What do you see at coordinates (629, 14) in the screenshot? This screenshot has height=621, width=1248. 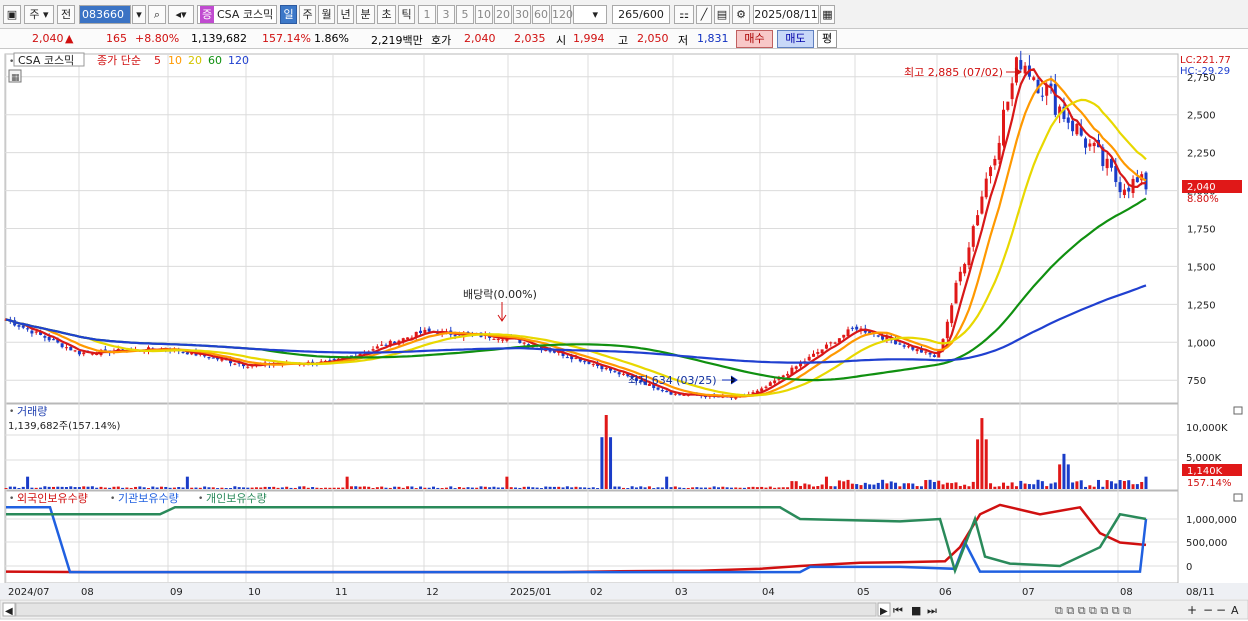 I see `count-value: 265` at bounding box center [629, 14].